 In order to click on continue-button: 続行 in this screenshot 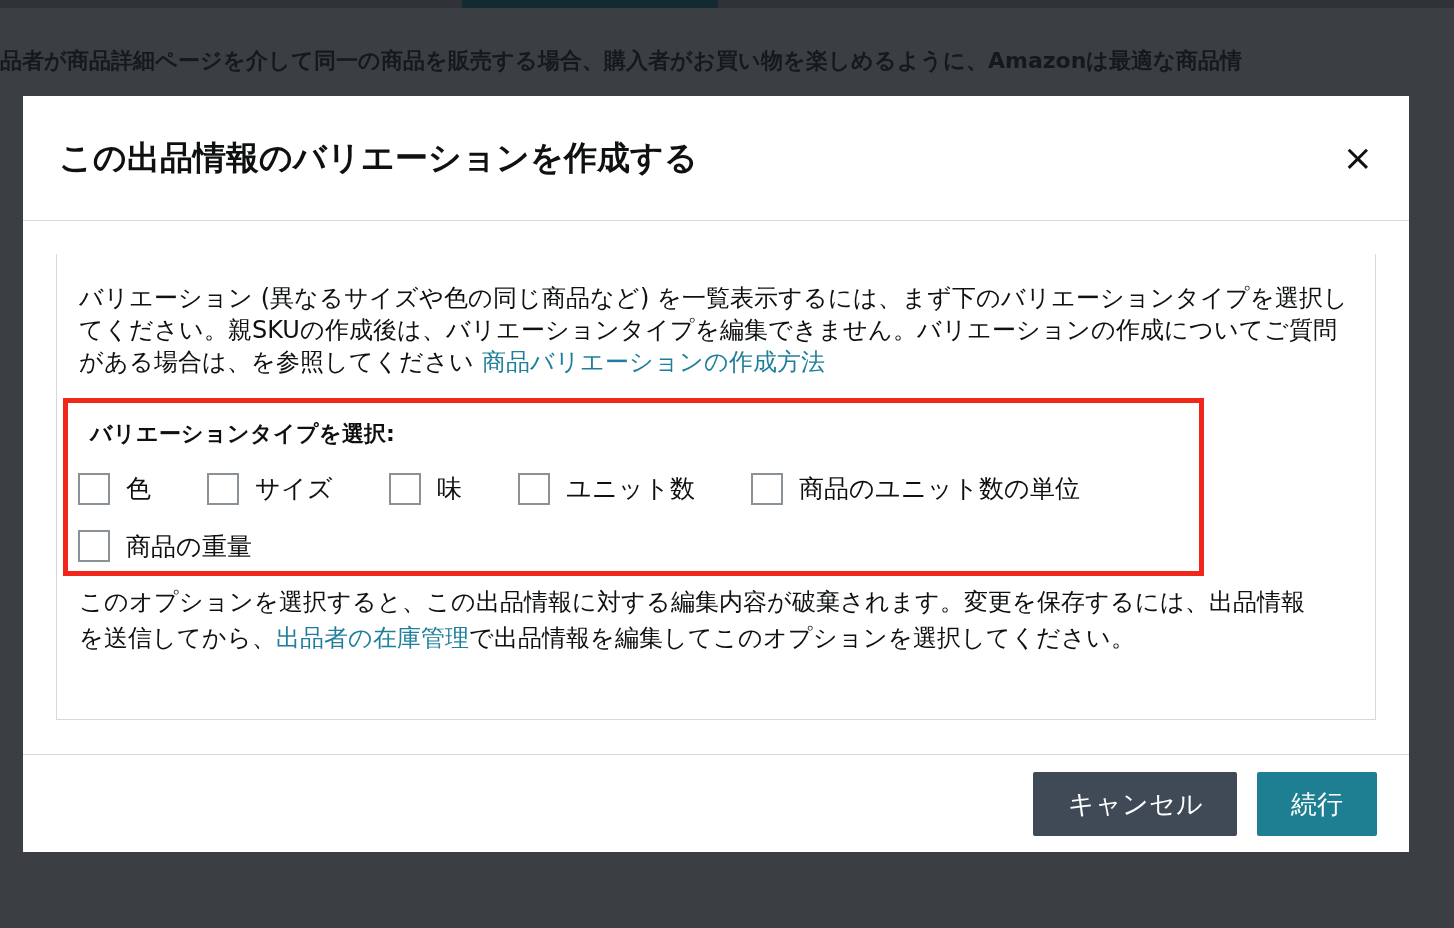, I will do `click(1317, 804)`.